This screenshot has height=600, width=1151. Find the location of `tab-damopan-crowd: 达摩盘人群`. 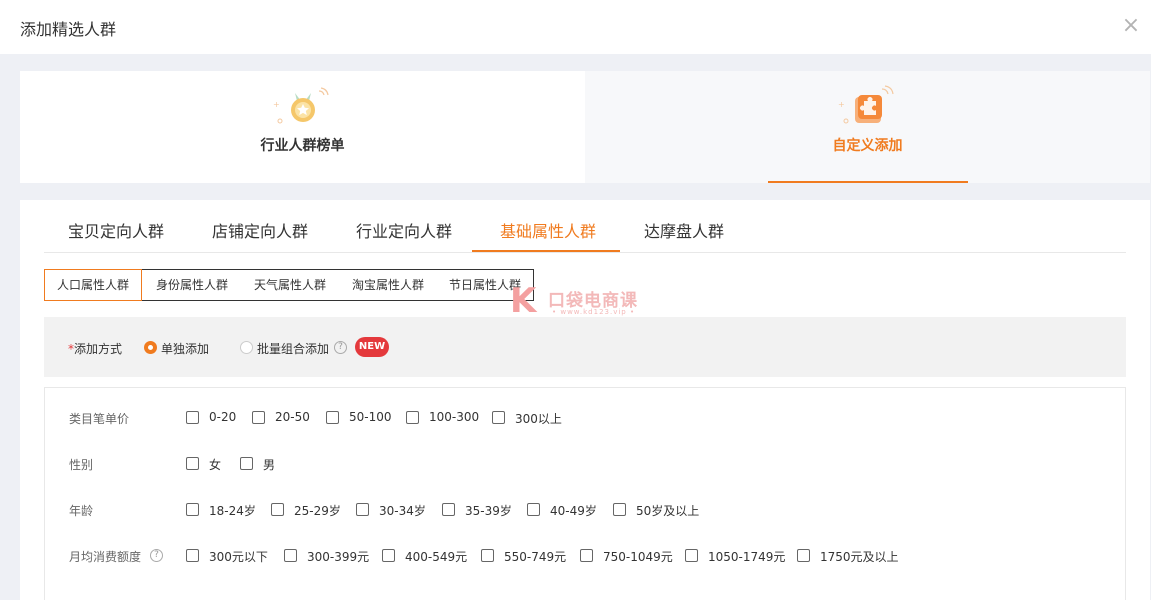

tab-damopan-crowd: 达摩盘人群 is located at coordinates (684, 230).